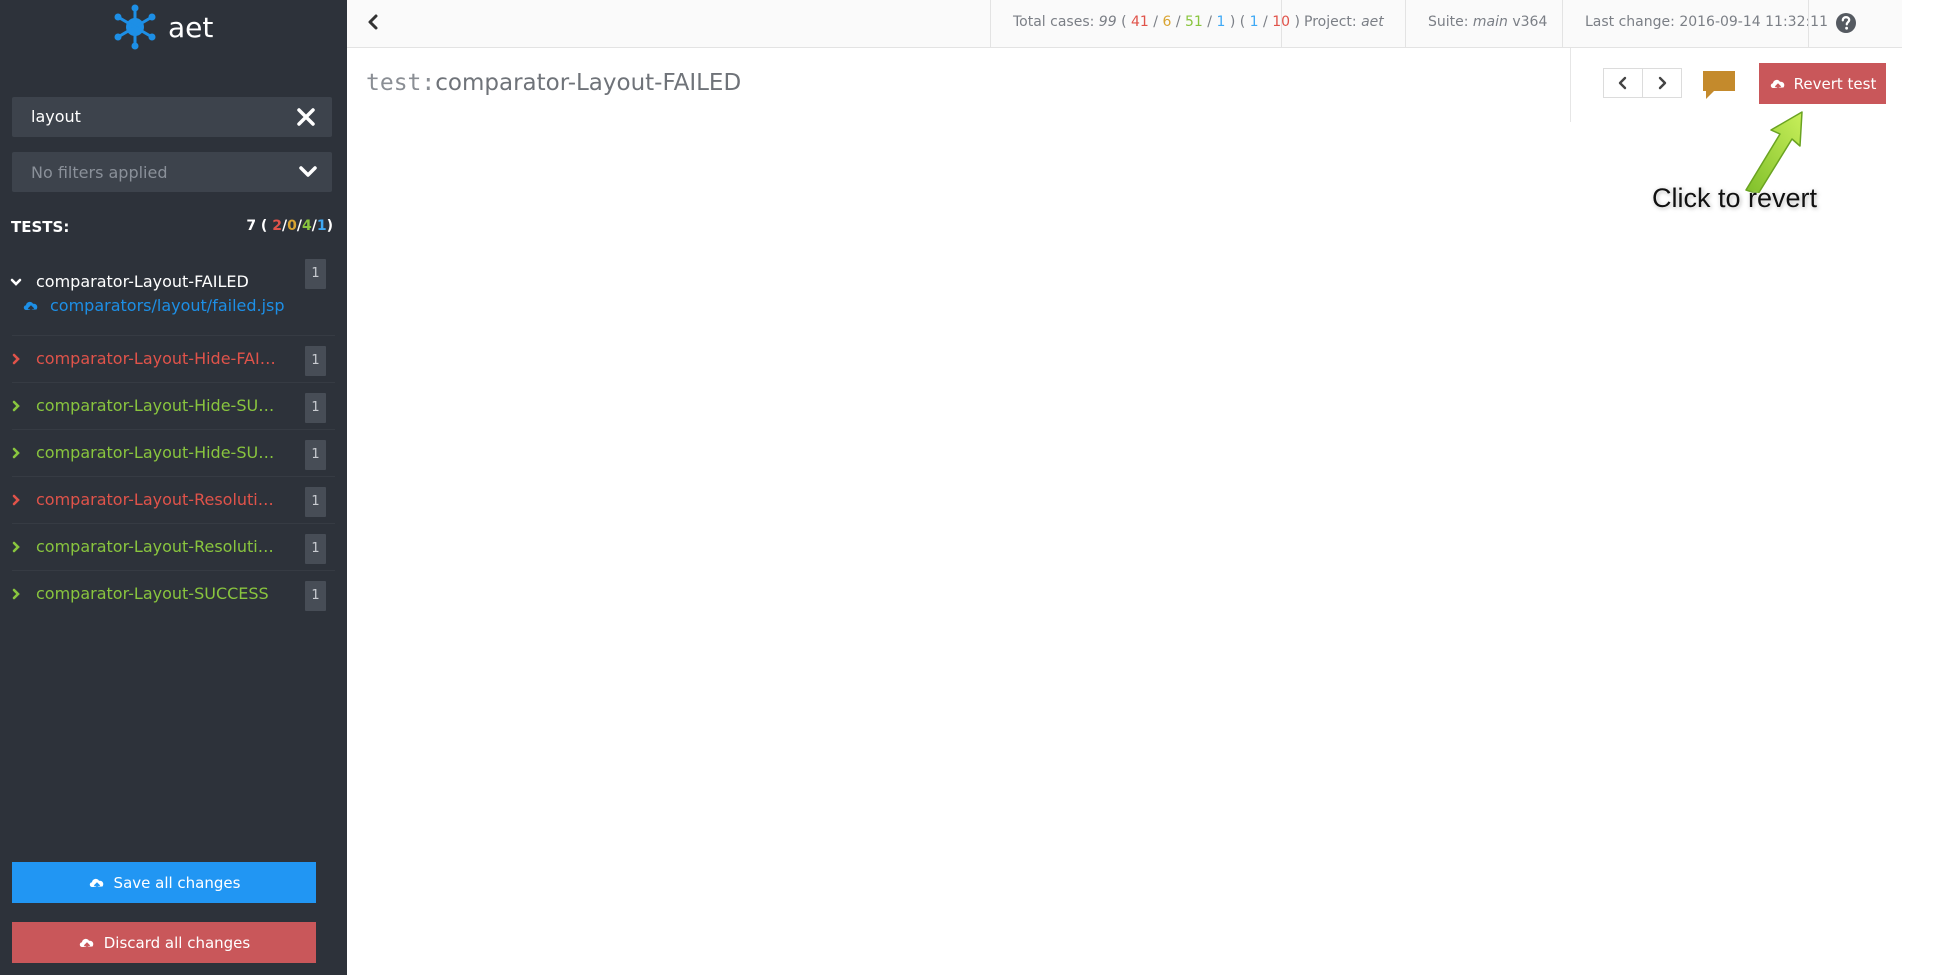  Describe the element at coordinates (172, 228) in the screenshot. I see `tests-header: TESTS: 7 ( 2/0/4/1)` at that location.